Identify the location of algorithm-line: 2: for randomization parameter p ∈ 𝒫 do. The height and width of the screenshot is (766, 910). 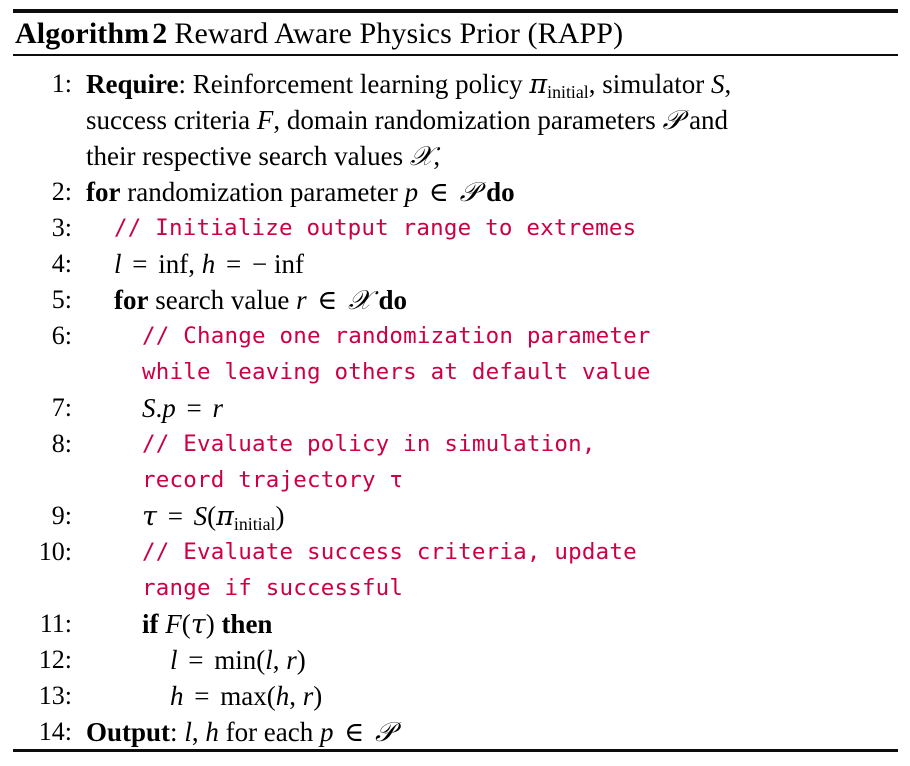
(455, 192).